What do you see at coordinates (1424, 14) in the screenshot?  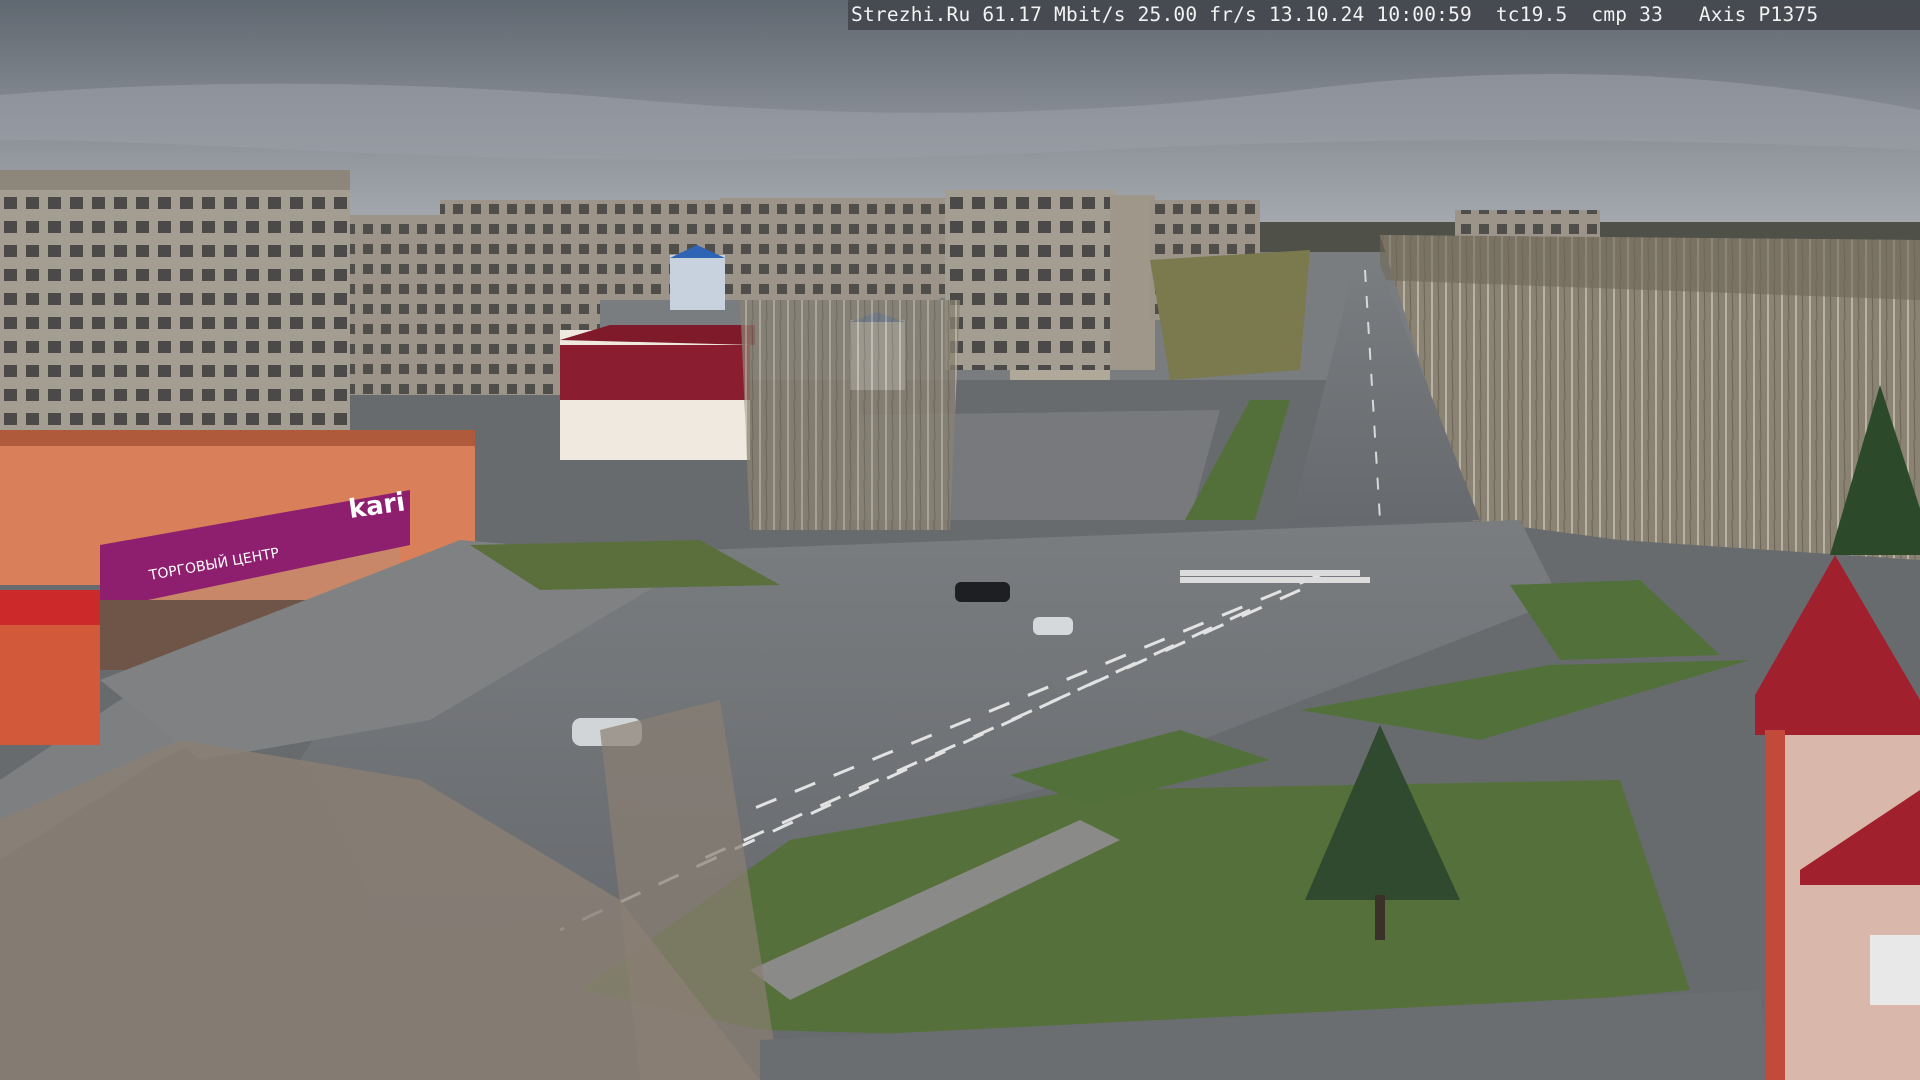 I see `overlay-time: 10:00:59` at bounding box center [1424, 14].